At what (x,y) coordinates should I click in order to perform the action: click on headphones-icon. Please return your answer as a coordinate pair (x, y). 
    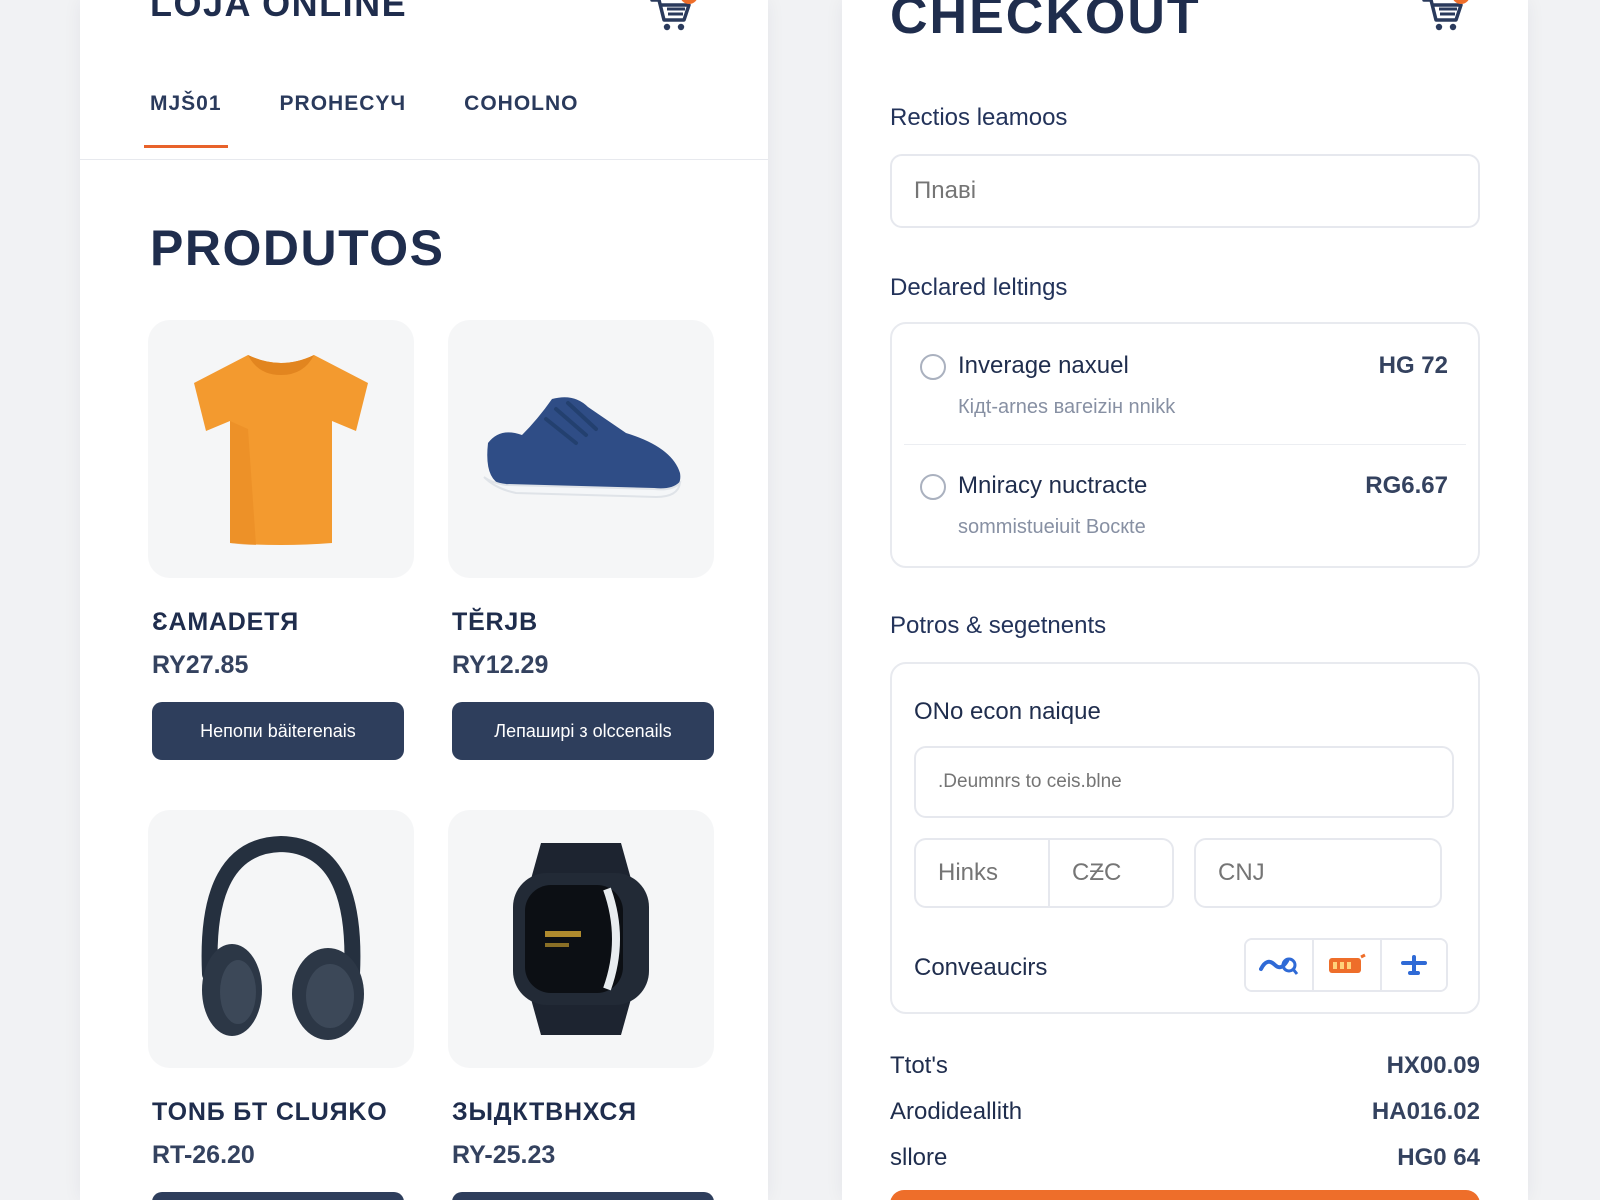
    Looking at the image, I should click on (282, 937).